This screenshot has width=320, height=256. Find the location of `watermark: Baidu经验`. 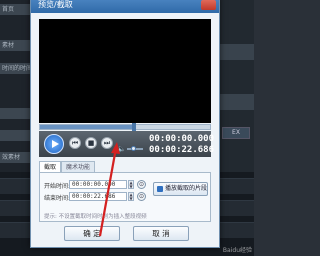

watermark: Baidu经验 is located at coordinates (237, 250).